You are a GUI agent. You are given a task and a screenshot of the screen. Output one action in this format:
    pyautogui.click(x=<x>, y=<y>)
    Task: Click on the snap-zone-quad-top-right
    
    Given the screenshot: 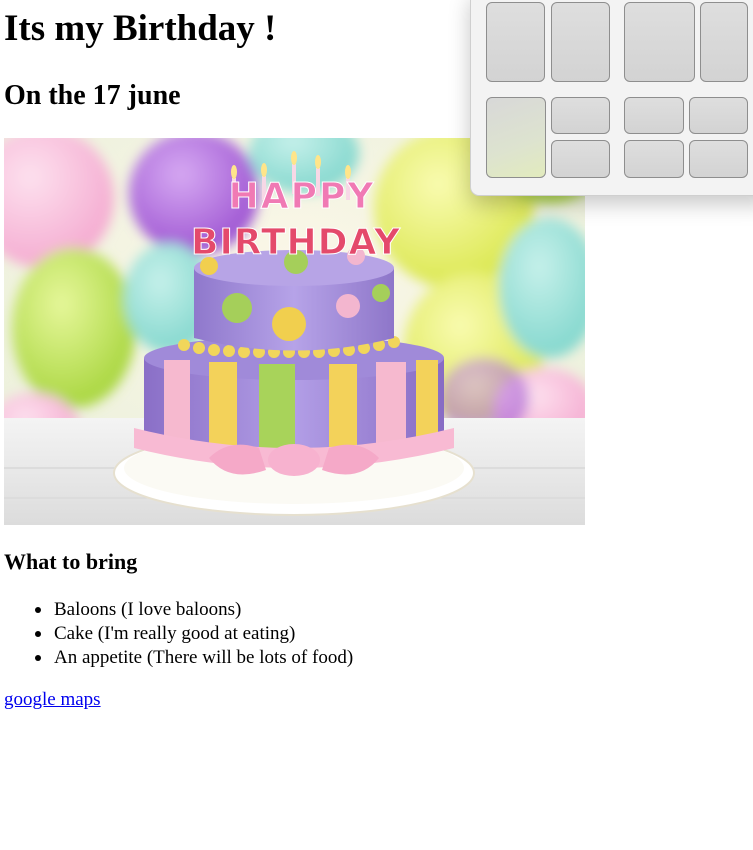 What is the action you would take?
    pyautogui.click(x=718, y=115)
    